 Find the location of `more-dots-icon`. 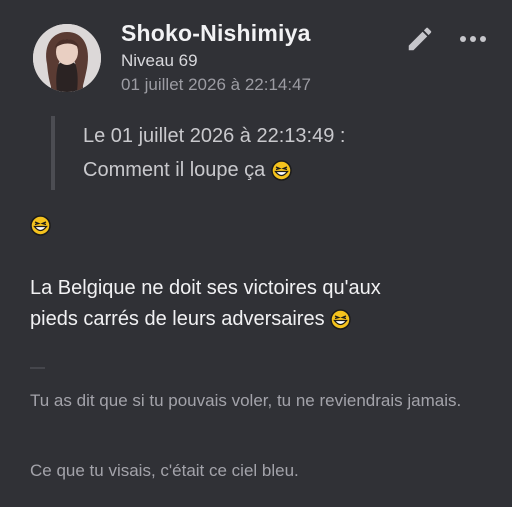

more-dots-icon is located at coordinates (473, 39).